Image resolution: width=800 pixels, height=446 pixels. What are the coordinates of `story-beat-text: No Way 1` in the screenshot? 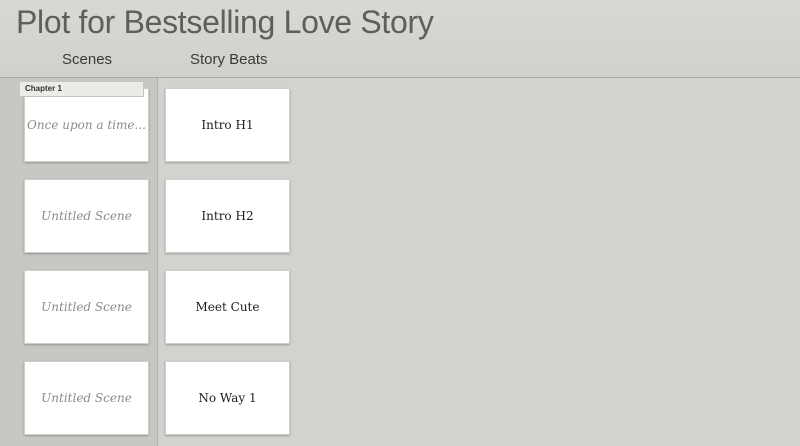 It's located at (227, 398).